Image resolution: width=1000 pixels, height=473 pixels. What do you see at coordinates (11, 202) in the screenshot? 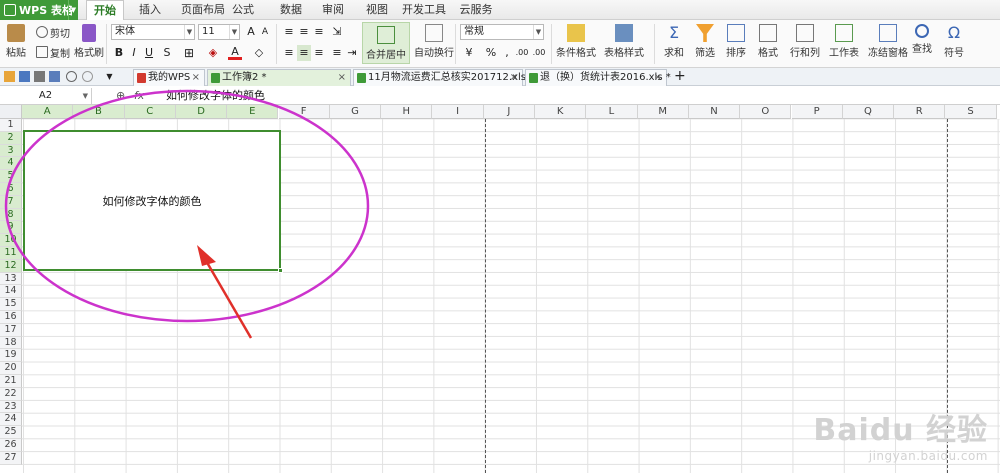
I see `row-header-7: 7` at bounding box center [11, 202].